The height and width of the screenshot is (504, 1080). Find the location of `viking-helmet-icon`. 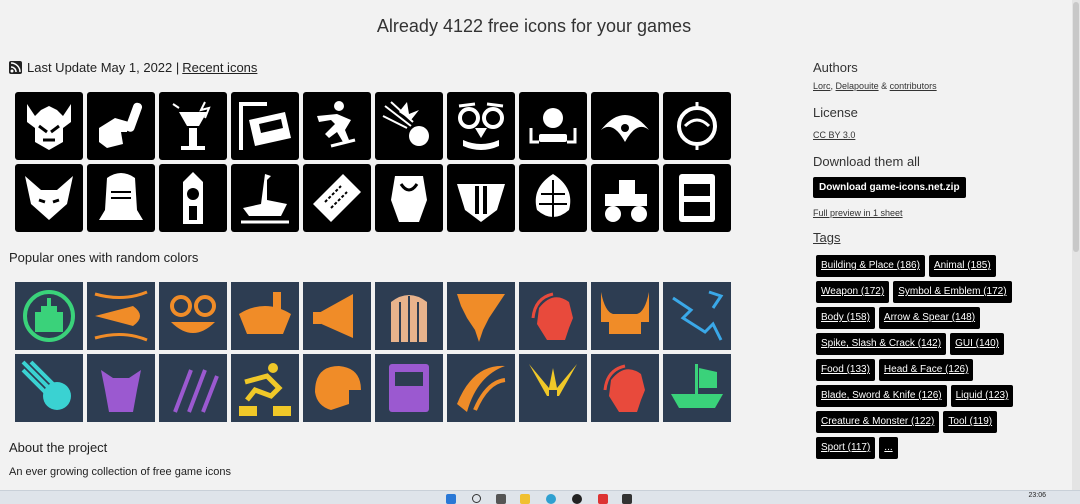

viking-helmet-icon is located at coordinates (49, 127).